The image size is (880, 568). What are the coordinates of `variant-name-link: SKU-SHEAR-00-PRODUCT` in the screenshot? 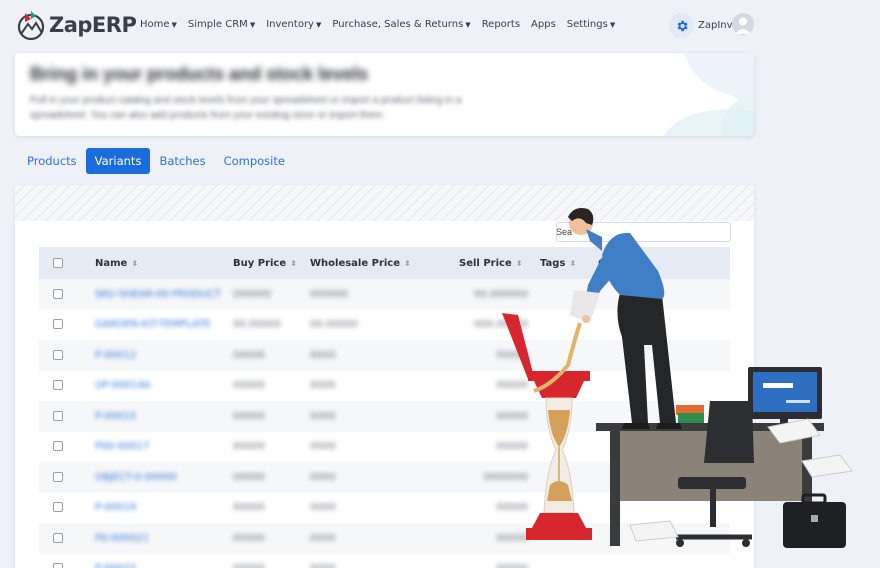 It's located at (158, 294).